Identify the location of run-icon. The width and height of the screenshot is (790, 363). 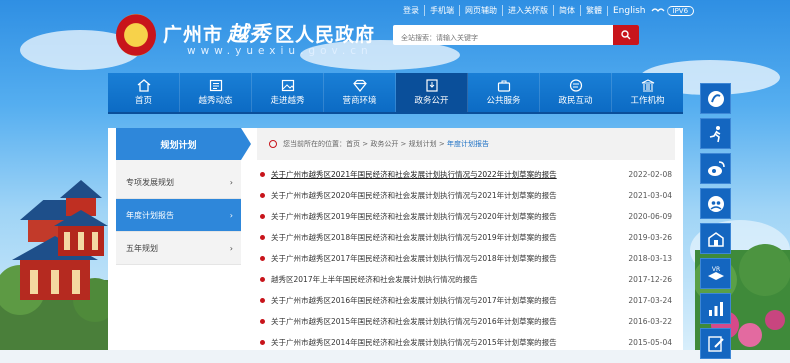
(714, 133).